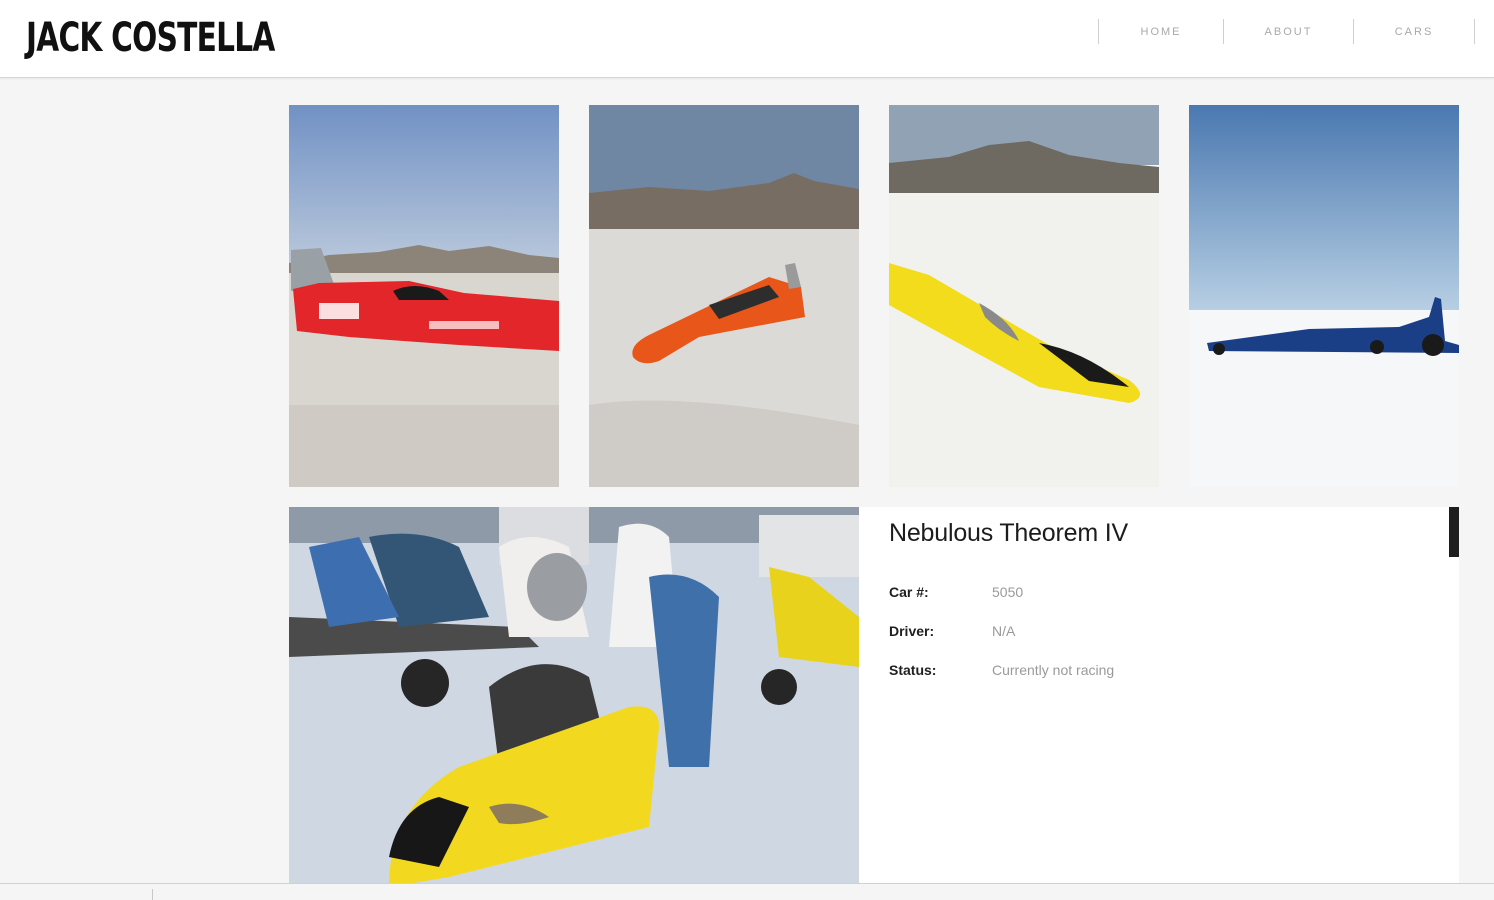  Describe the element at coordinates (1053, 670) in the screenshot. I see `status-value: Currently not racing` at that location.